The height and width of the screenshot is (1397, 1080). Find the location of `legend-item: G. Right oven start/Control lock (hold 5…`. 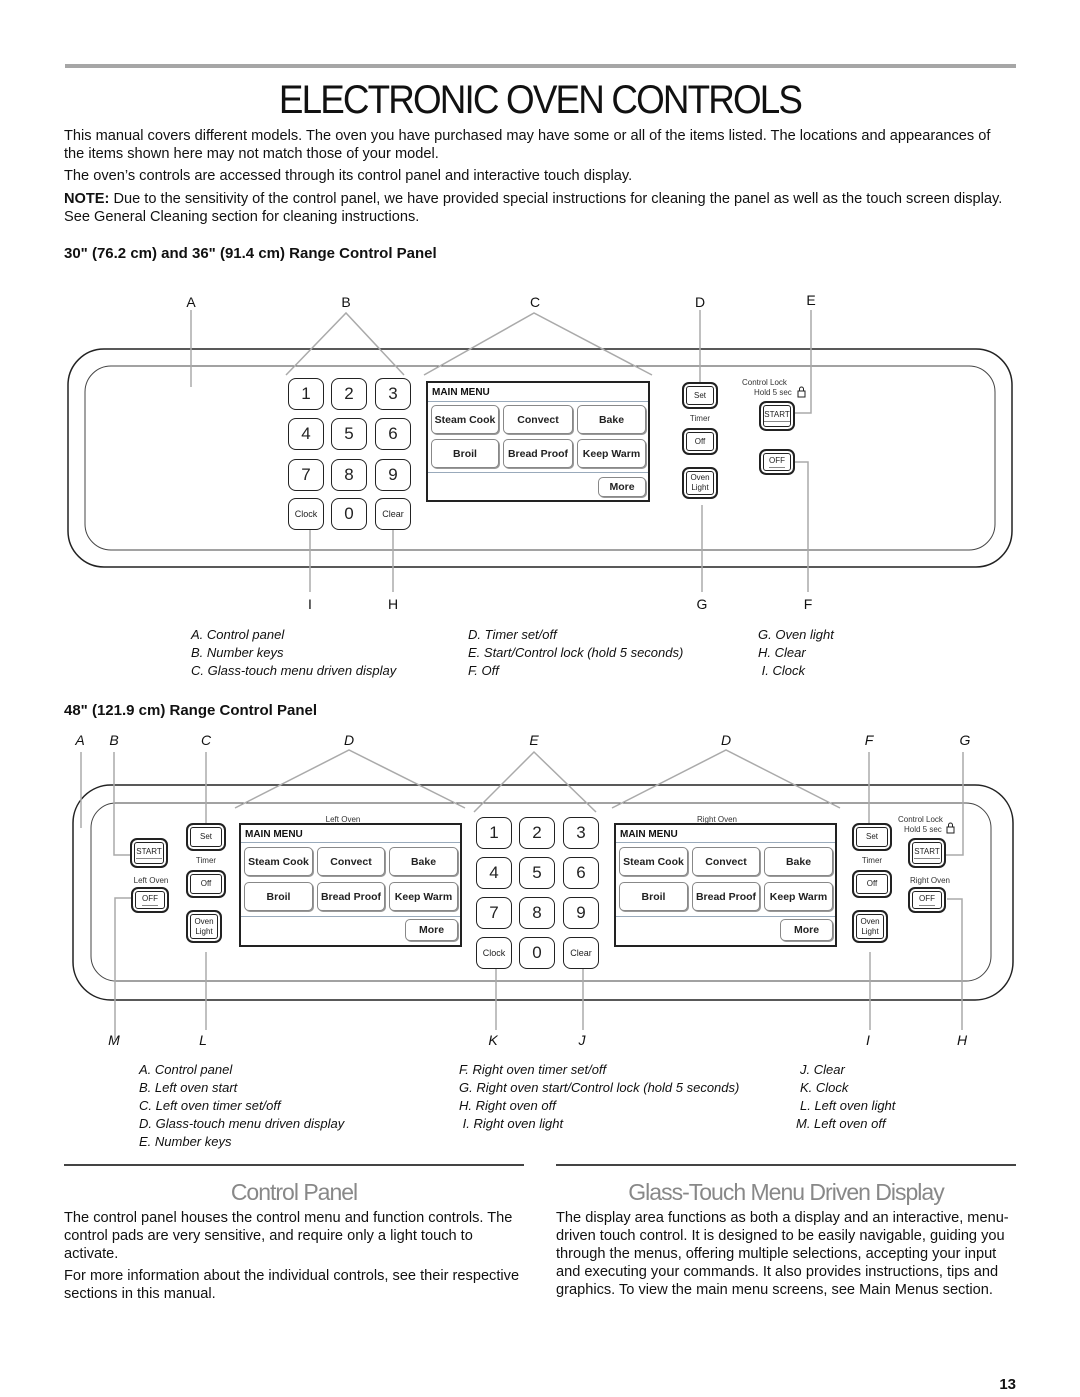

legend-item: G. Right oven start/Control lock (hold 5… is located at coordinates (599, 1087).